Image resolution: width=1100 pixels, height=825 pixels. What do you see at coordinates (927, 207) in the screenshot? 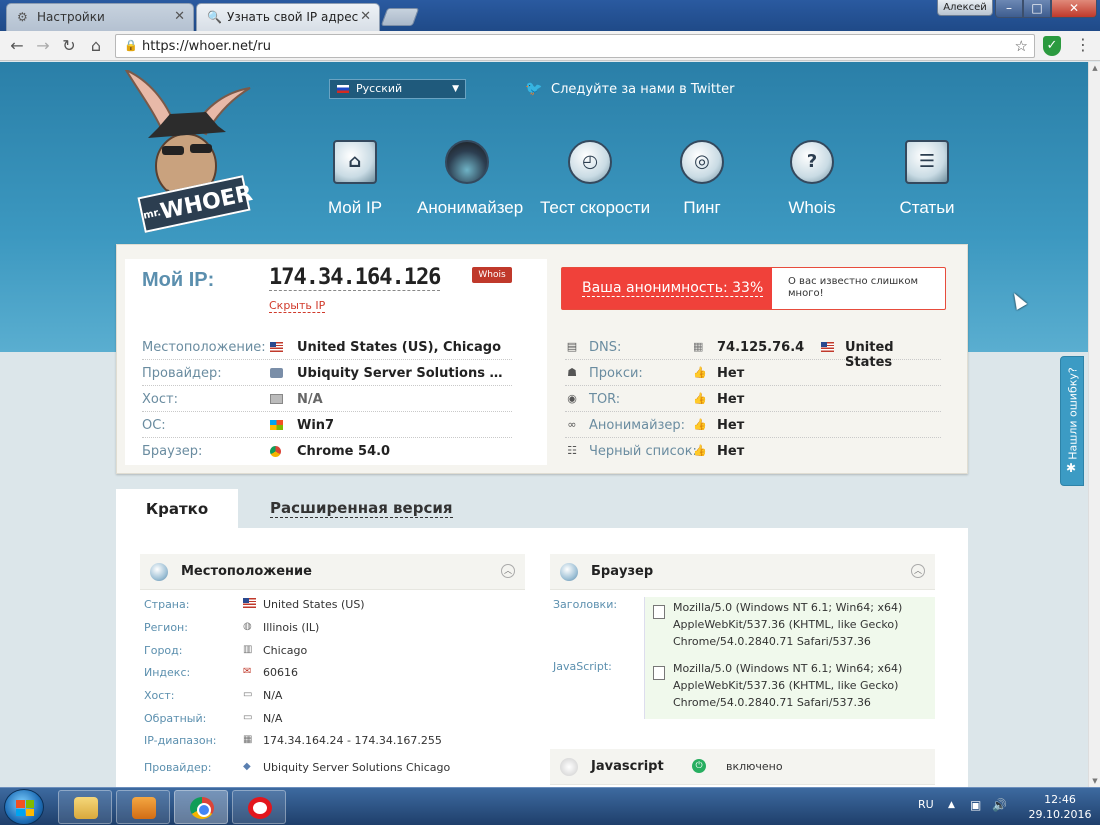
I see `nav-label: Статьи` at bounding box center [927, 207].